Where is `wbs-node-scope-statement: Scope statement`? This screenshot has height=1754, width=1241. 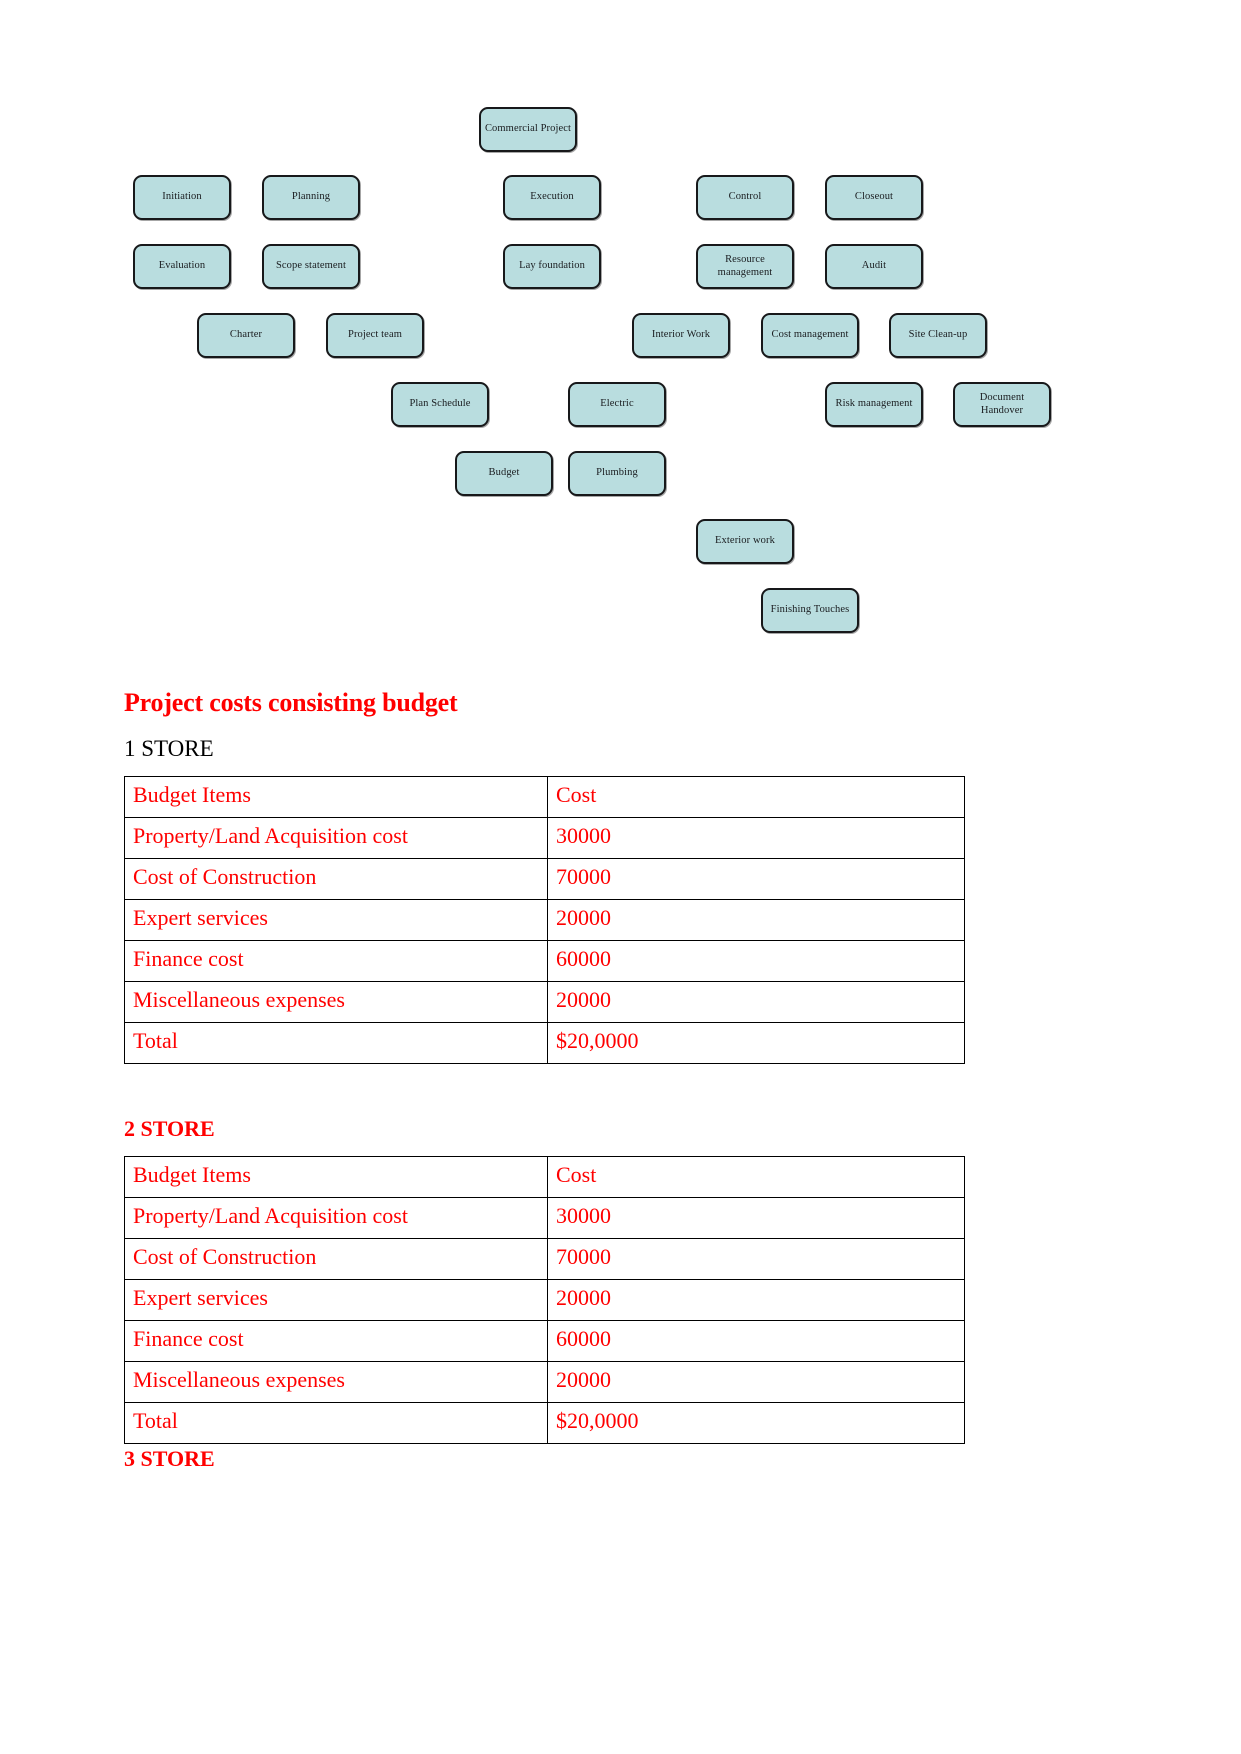 wbs-node-scope-statement: Scope statement is located at coordinates (311, 266).